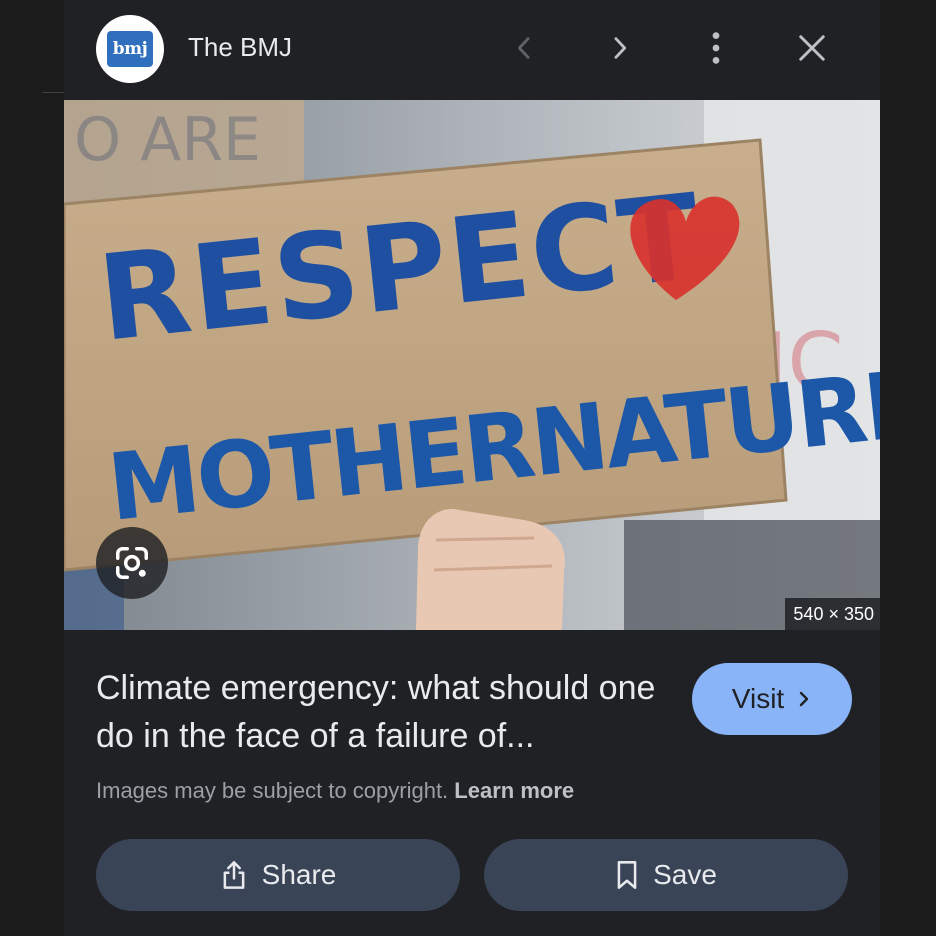 This screenshot has height=936, width=936. I want to click on site-logo: bmj, so click(130, 49).